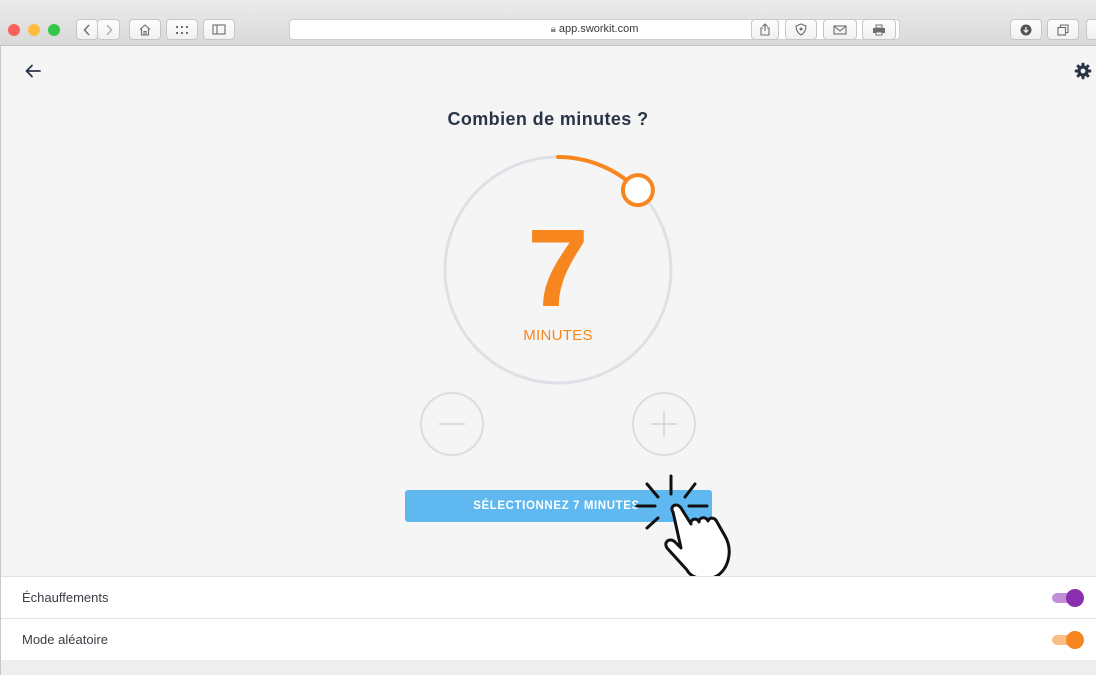 The height and width of the screenshot is (675, 1096). I want to click on gear-icon, so click(1083, 71).